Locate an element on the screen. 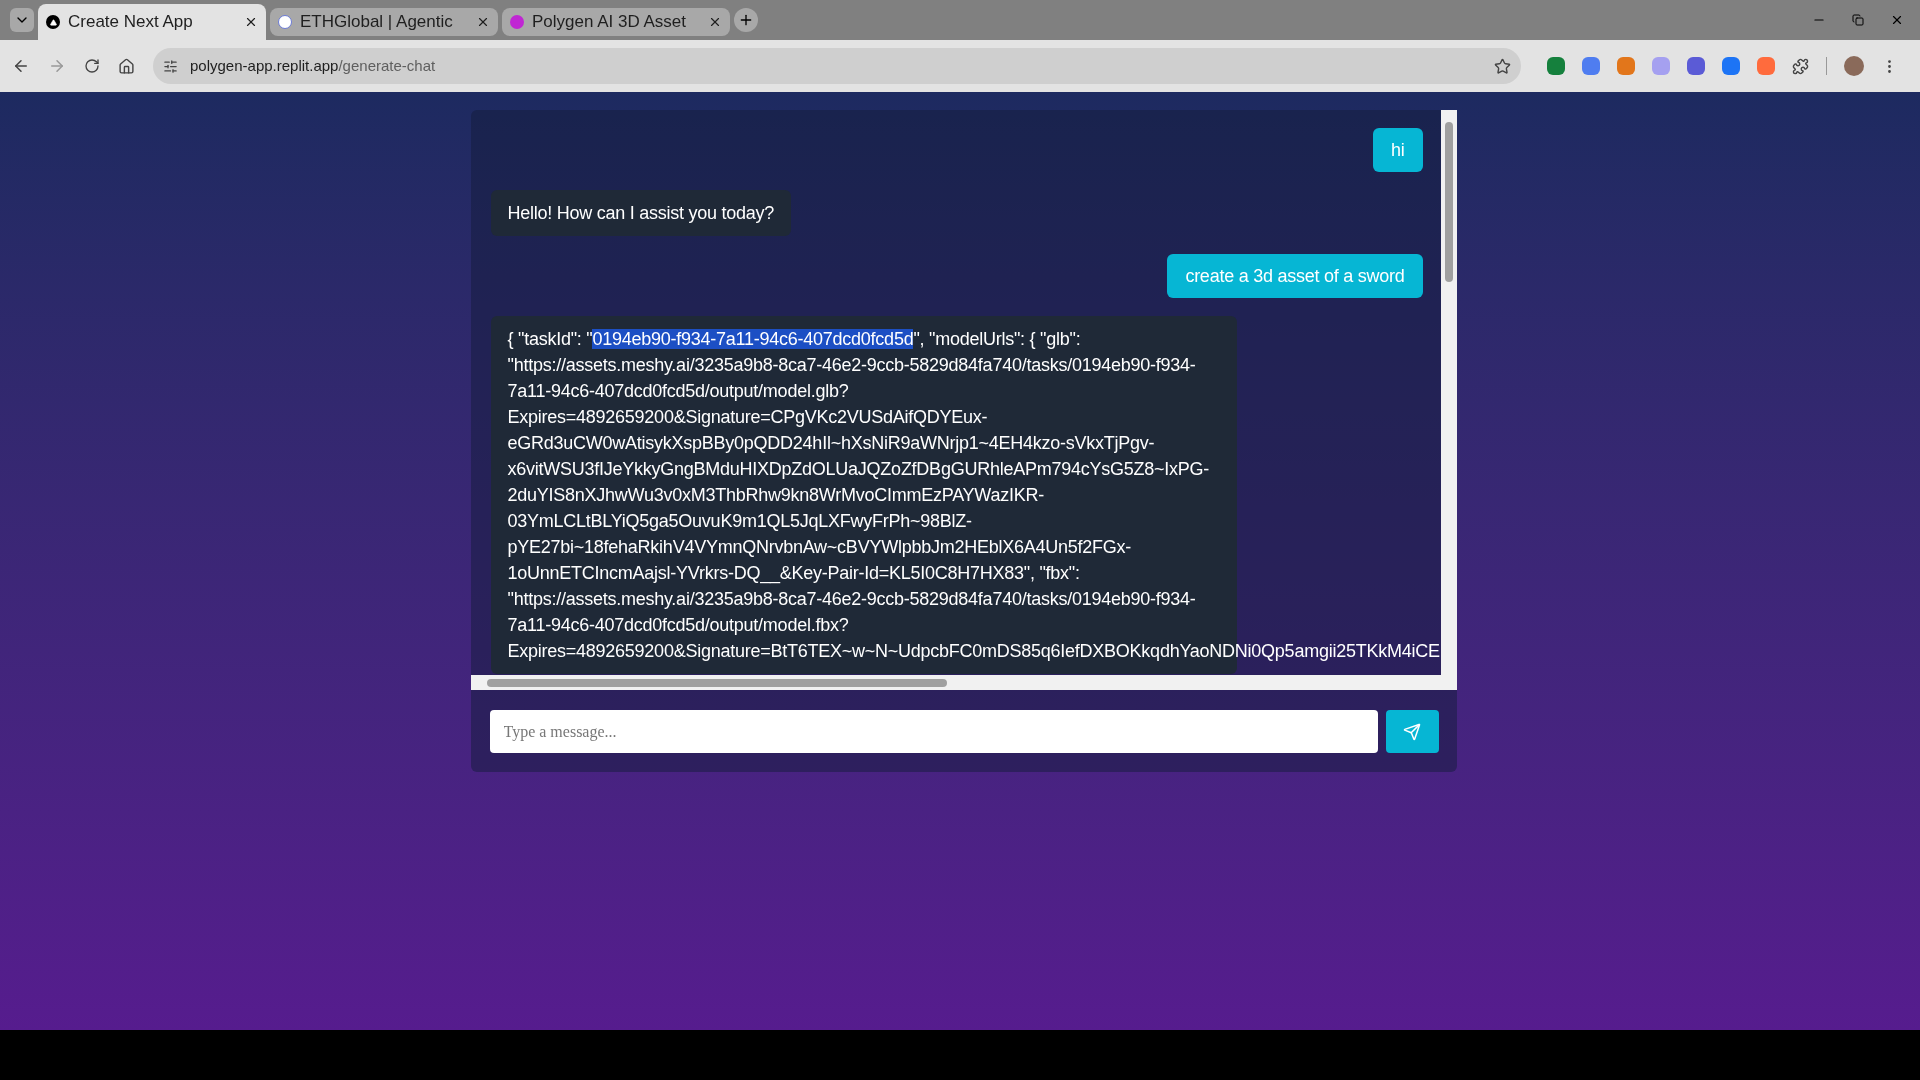  tab-title: Create Next App is located at coordinates (131, 22).